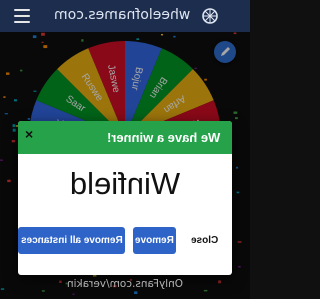 This screenshot has height=299, width=320. What do you see at coordinates (22, 16) in the screenshot?
I see `hamburger-menu-icon` at bounding box center [22, 16].